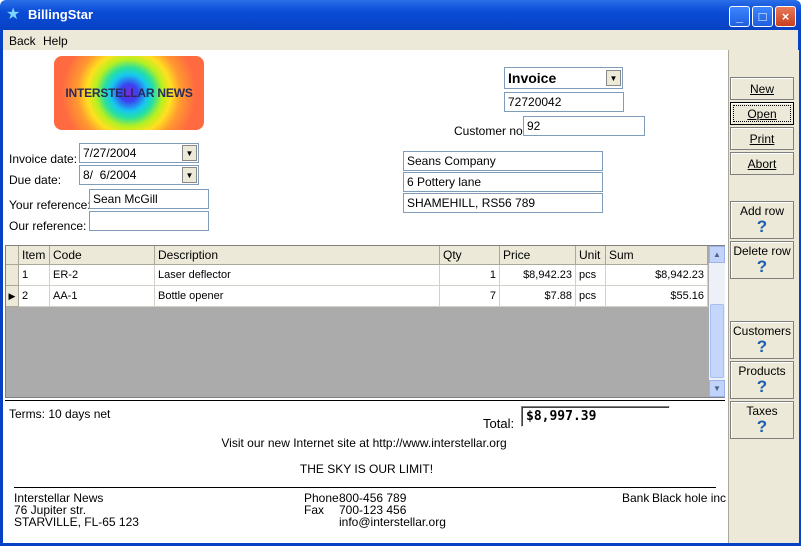 This screenshot has width=801, height=546. I want to click on cell-sum: $8,942.23, so click(657, 275).